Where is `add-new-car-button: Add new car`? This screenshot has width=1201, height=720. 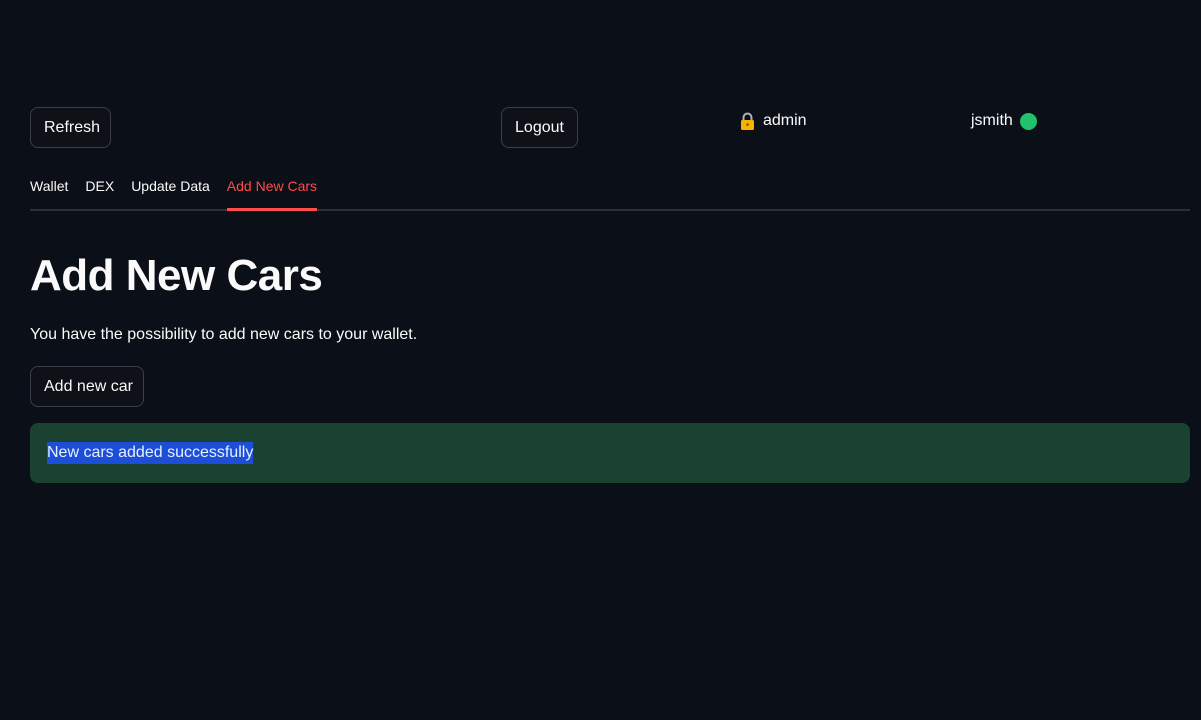 add-new-car-button: Add new car is located at coordinates (87, 386).